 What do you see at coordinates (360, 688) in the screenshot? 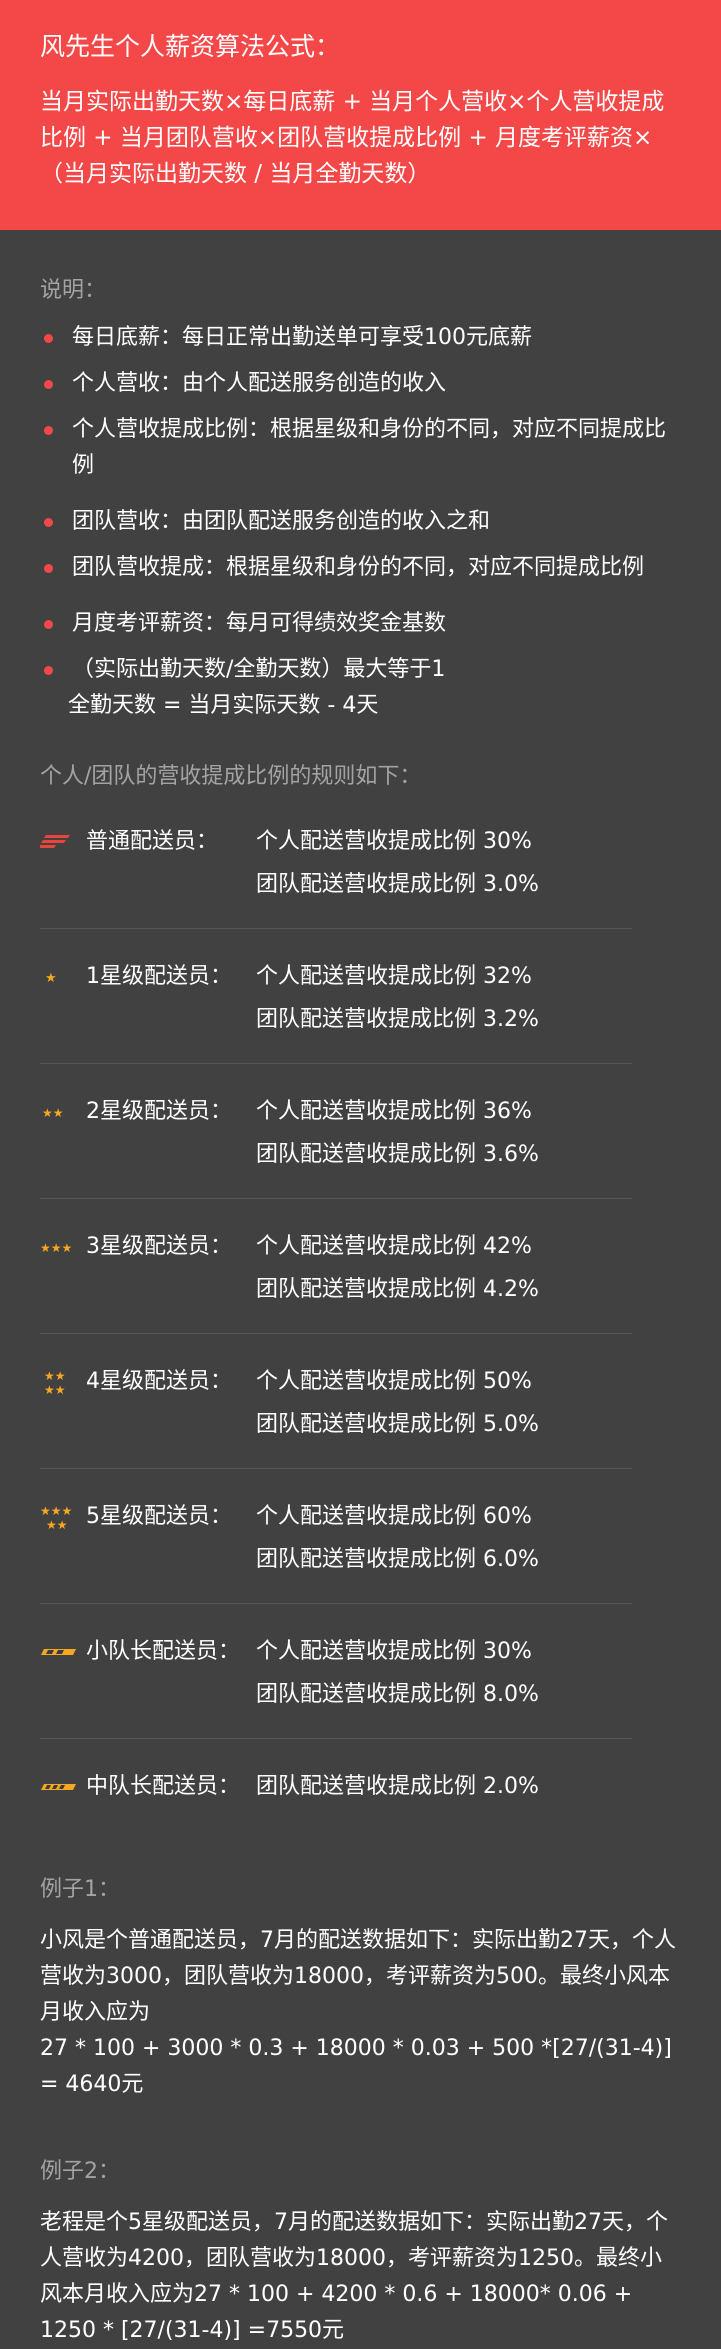
I see `note-item: （实际出勤天数/全勤天数）最大等于1 全勤天数 = 当月实际天数 - 4天` at bounding box center [360, 688].